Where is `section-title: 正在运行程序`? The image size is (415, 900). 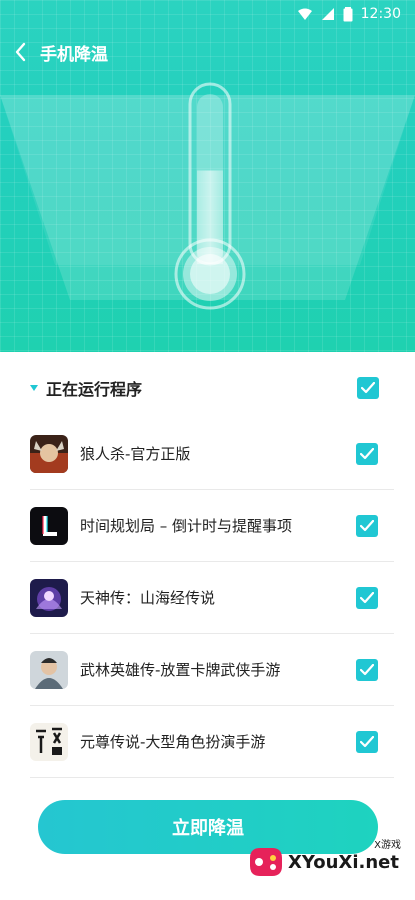 section-title: 正在运行程序 is located at coordinates (94, 389).